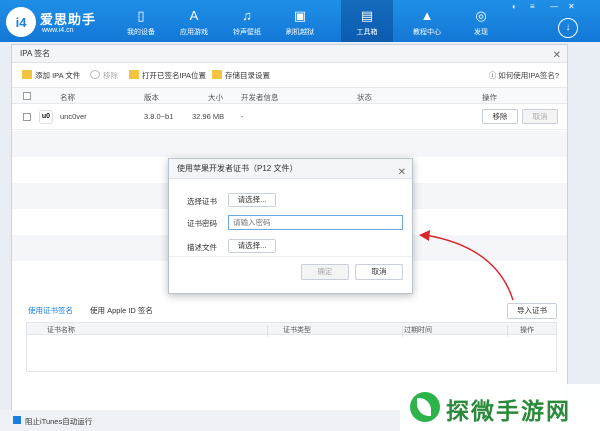 The width and height of the screenshot is (600, 431). What do you see at coordinates (481, 15) in the screenshot?
I see `compass-icon: ◎` at bounding box center [481, 15].